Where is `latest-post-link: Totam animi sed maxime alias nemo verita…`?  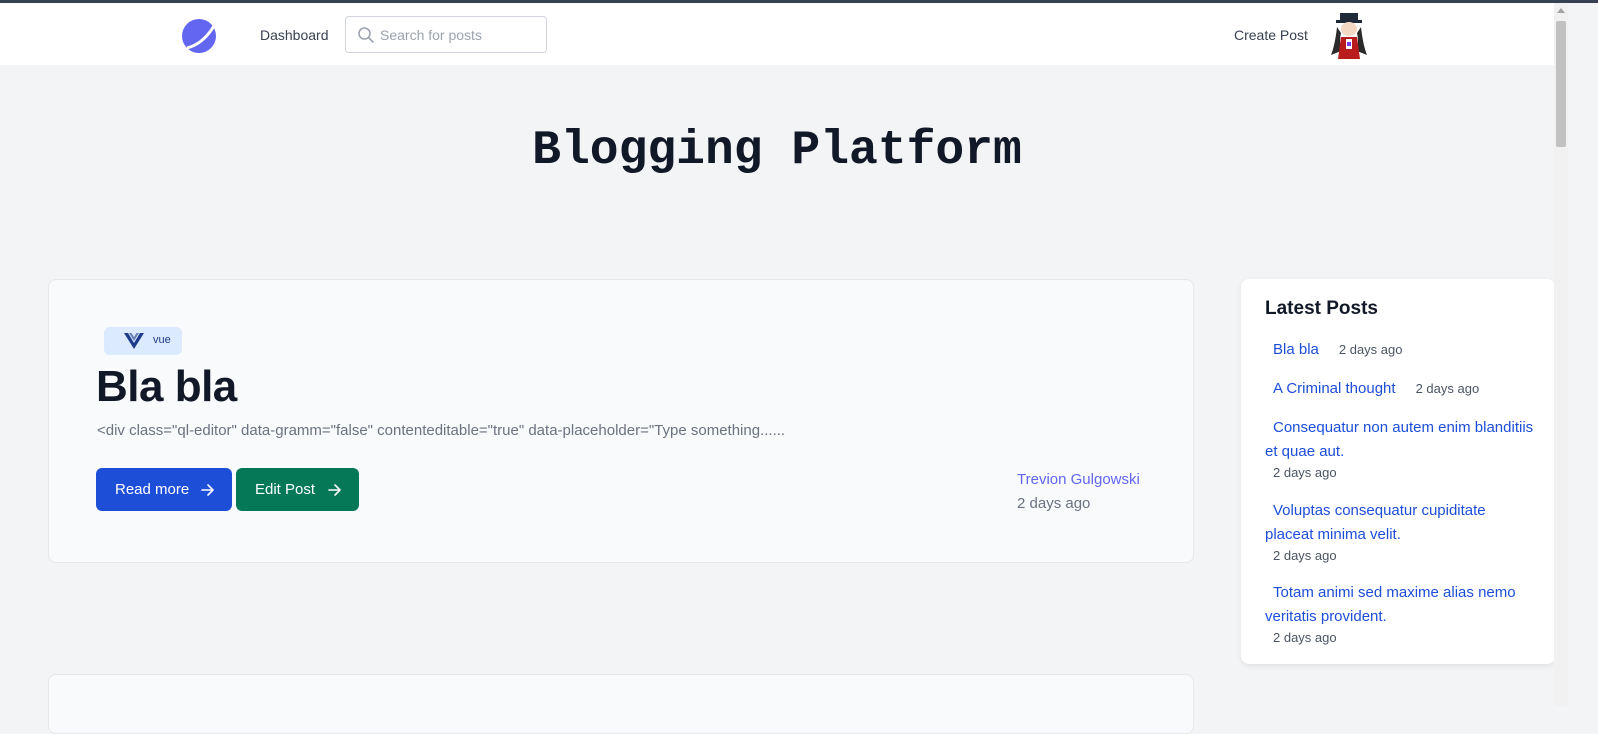 latest-post-link: Totam animi sed maxime alias nemo verita… is located at coordinates (1390, 604).